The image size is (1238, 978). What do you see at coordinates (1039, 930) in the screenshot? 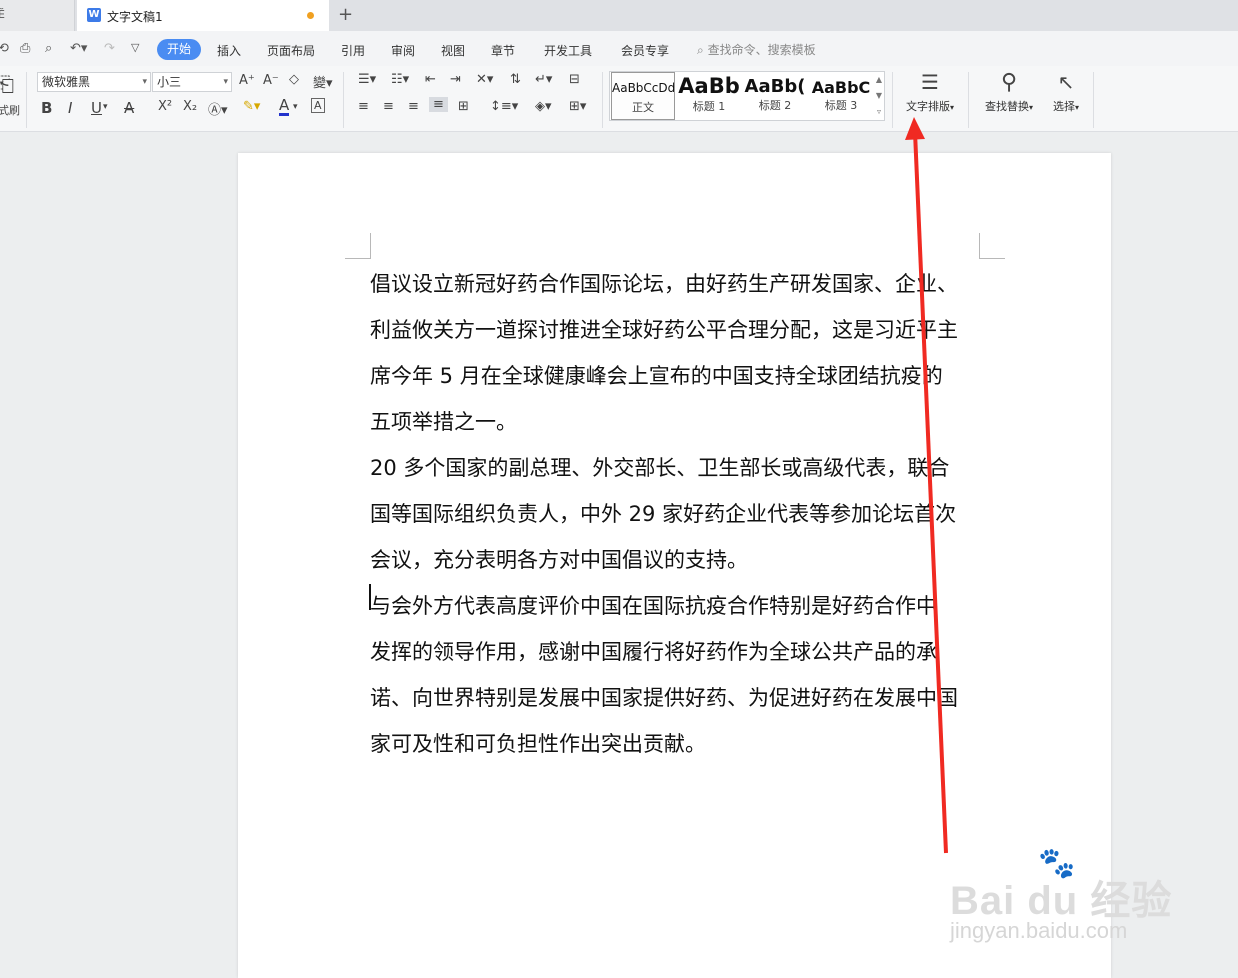
I see `watermark-url: jingyan.baidu.com` at bounding box center [1039, 930].